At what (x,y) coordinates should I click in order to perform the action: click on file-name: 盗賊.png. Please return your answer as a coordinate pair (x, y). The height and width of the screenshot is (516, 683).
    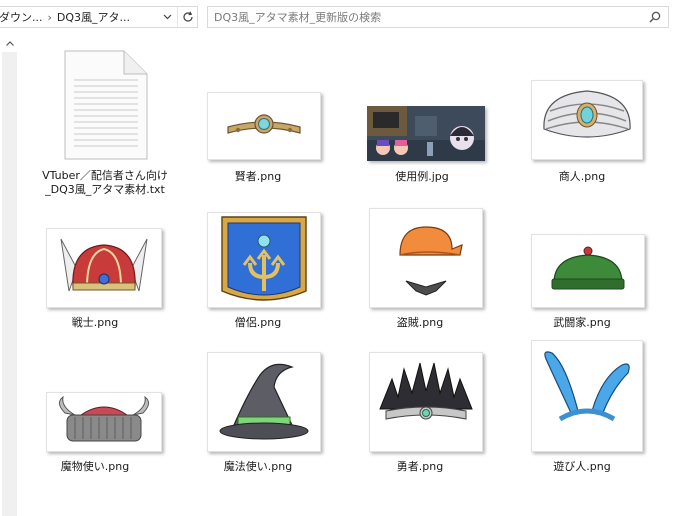
    Looking at the image, I should click on (420, 322).